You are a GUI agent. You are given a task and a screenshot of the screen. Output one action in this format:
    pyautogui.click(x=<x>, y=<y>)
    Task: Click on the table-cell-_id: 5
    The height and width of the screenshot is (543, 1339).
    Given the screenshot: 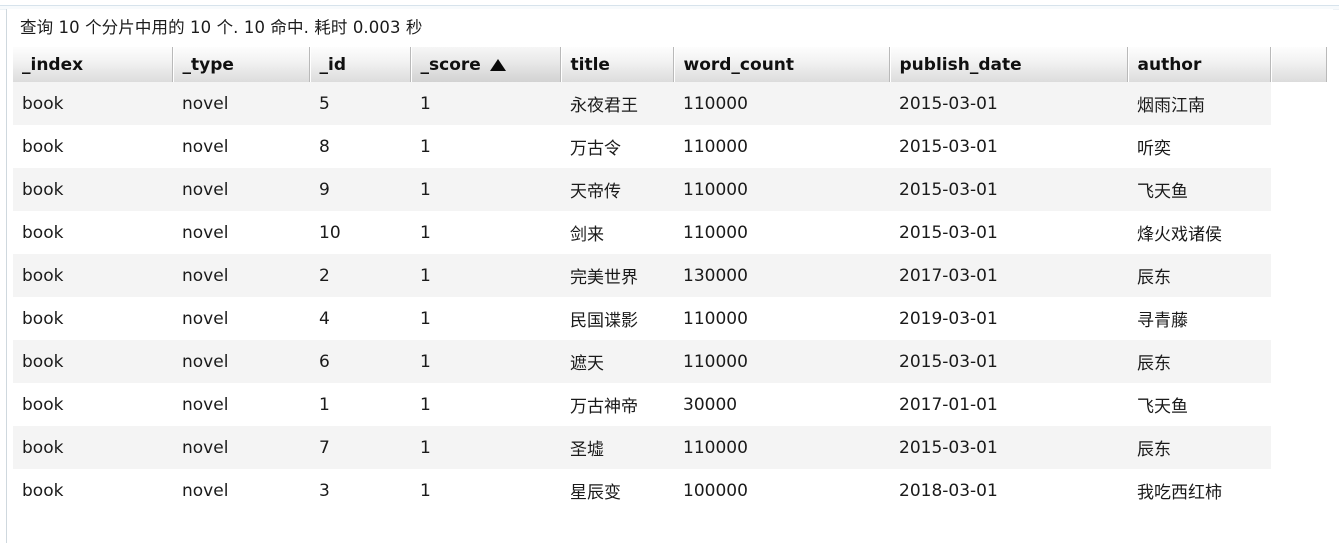 What is the action you would take?
    pyautogui.click(x=360, y=103)
    